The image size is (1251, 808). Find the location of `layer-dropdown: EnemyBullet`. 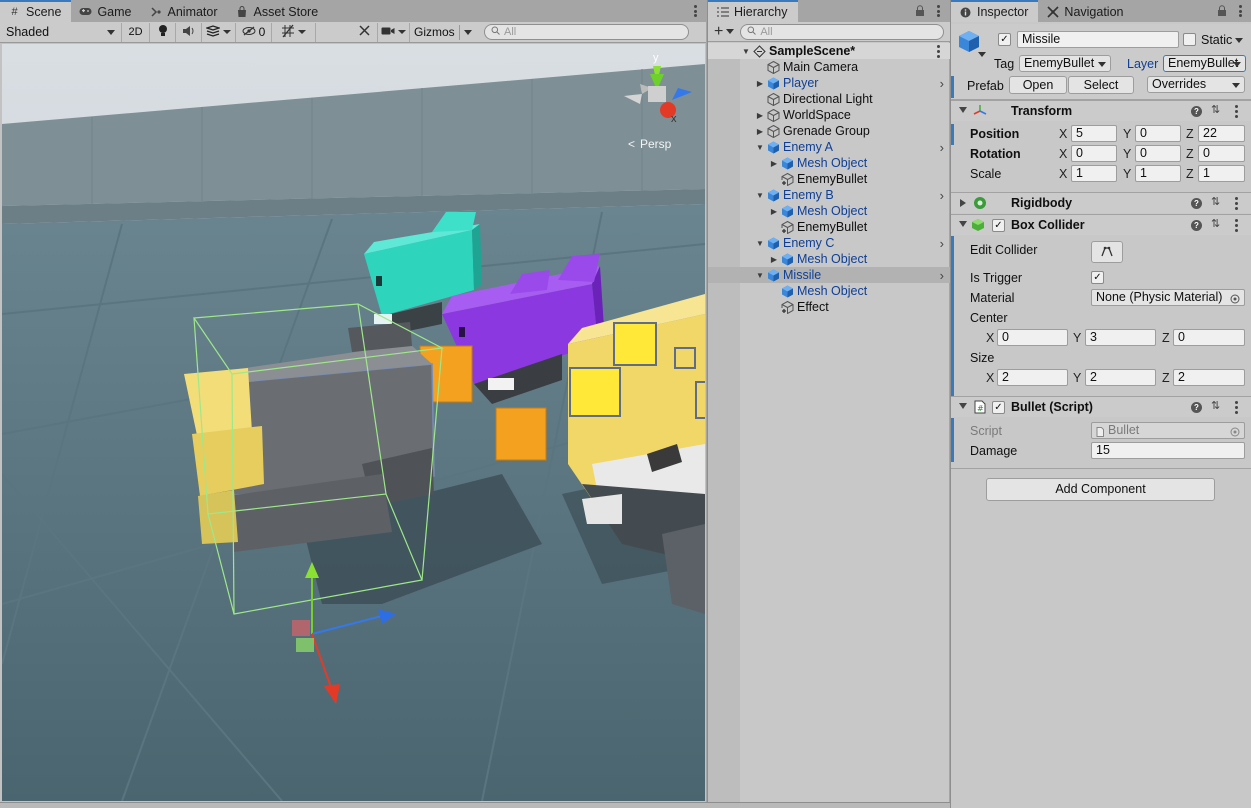

layer-dropdown: EnemyBullet is located at coordinates (1204, 63).